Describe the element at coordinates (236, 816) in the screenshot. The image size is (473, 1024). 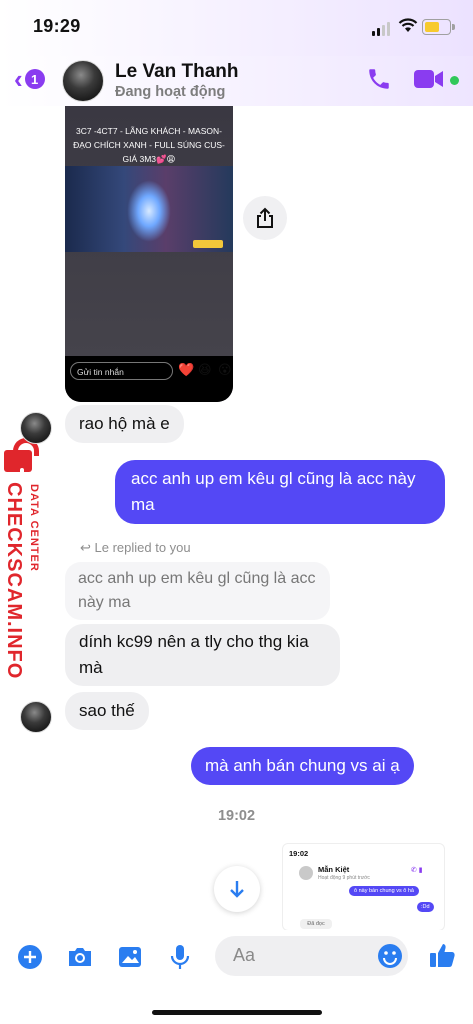
I see `message-timestamp: 19:02` at that location.